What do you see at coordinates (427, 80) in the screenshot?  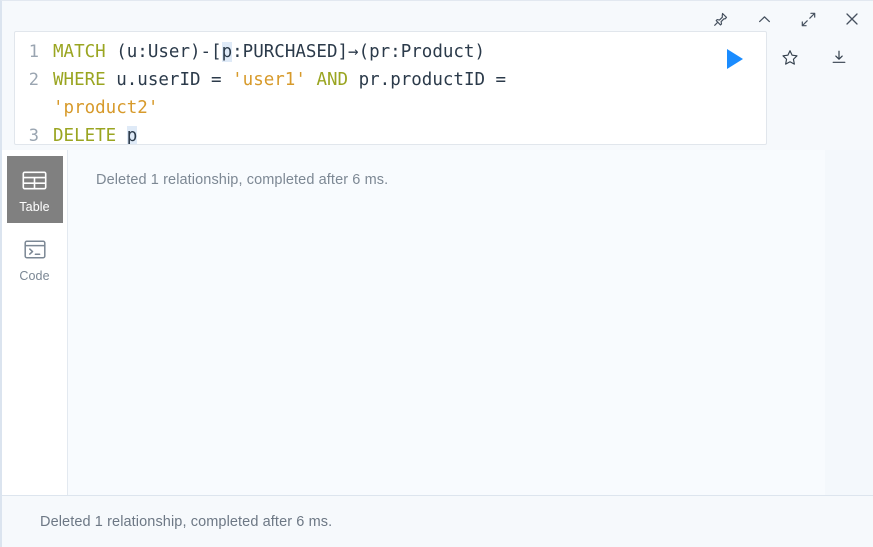 I see `token-plain: pr.productID =` at bounding box center [427, 80].